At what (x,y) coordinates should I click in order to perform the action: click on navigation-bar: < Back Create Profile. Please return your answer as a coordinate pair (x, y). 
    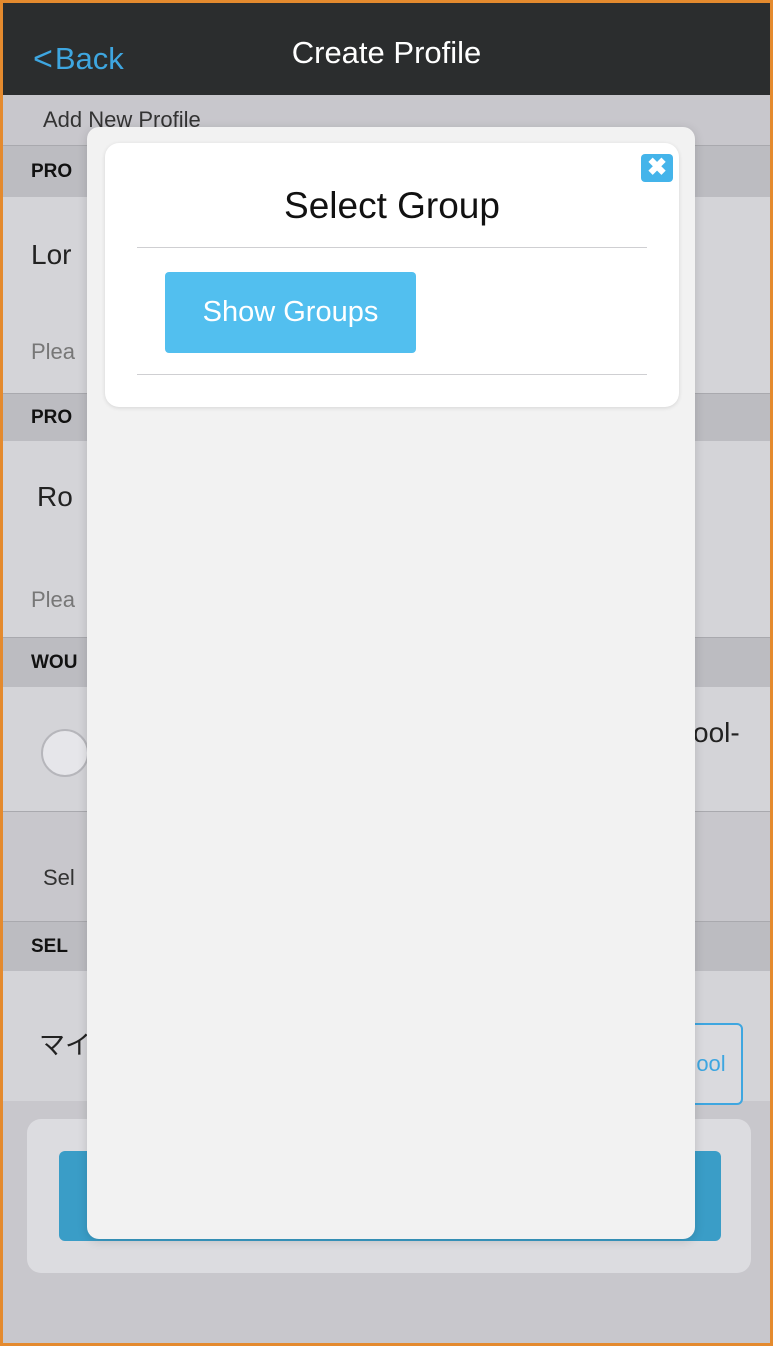
    Looking at the image, I should click on (386, 49).